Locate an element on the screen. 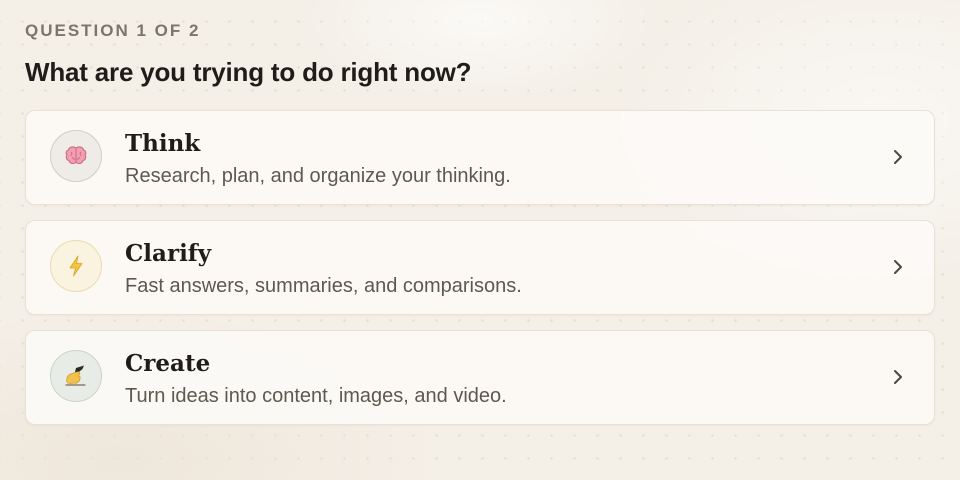 This screenshot has width=960, height=480. question-title: What are you trying to do right now? is located at coordinates (248, 72).